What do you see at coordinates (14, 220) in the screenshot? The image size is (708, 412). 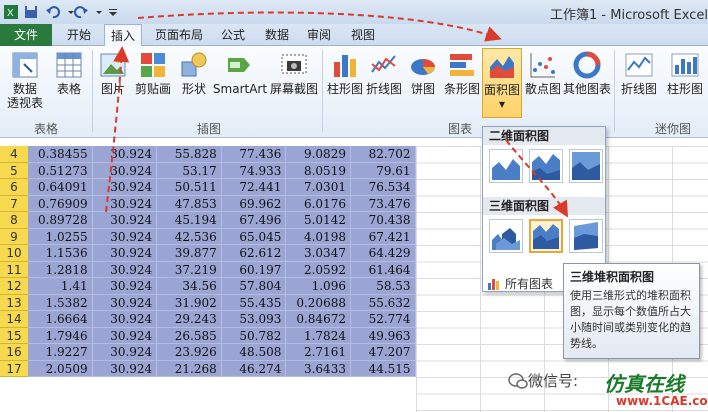 I see `row-header: 8` at bounding box center [14, 220].